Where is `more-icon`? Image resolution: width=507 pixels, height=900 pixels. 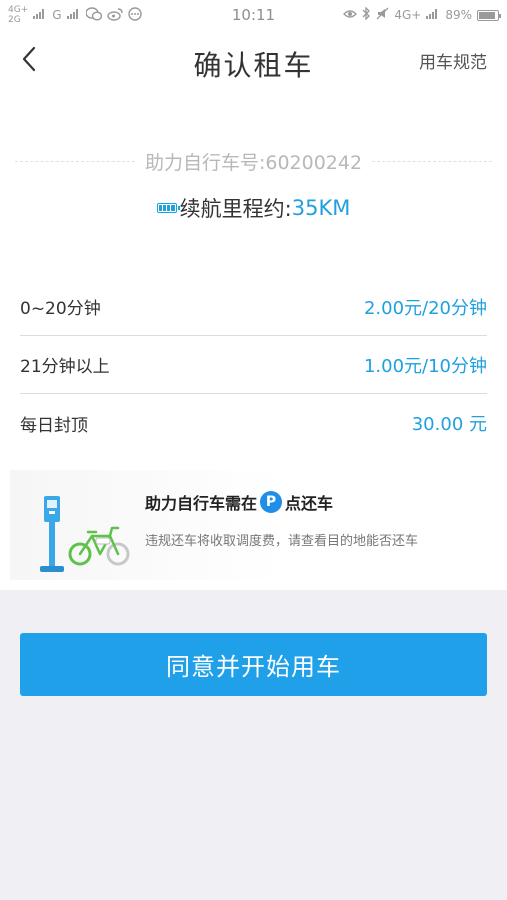
more-icon is located at coordinates (134, 15).